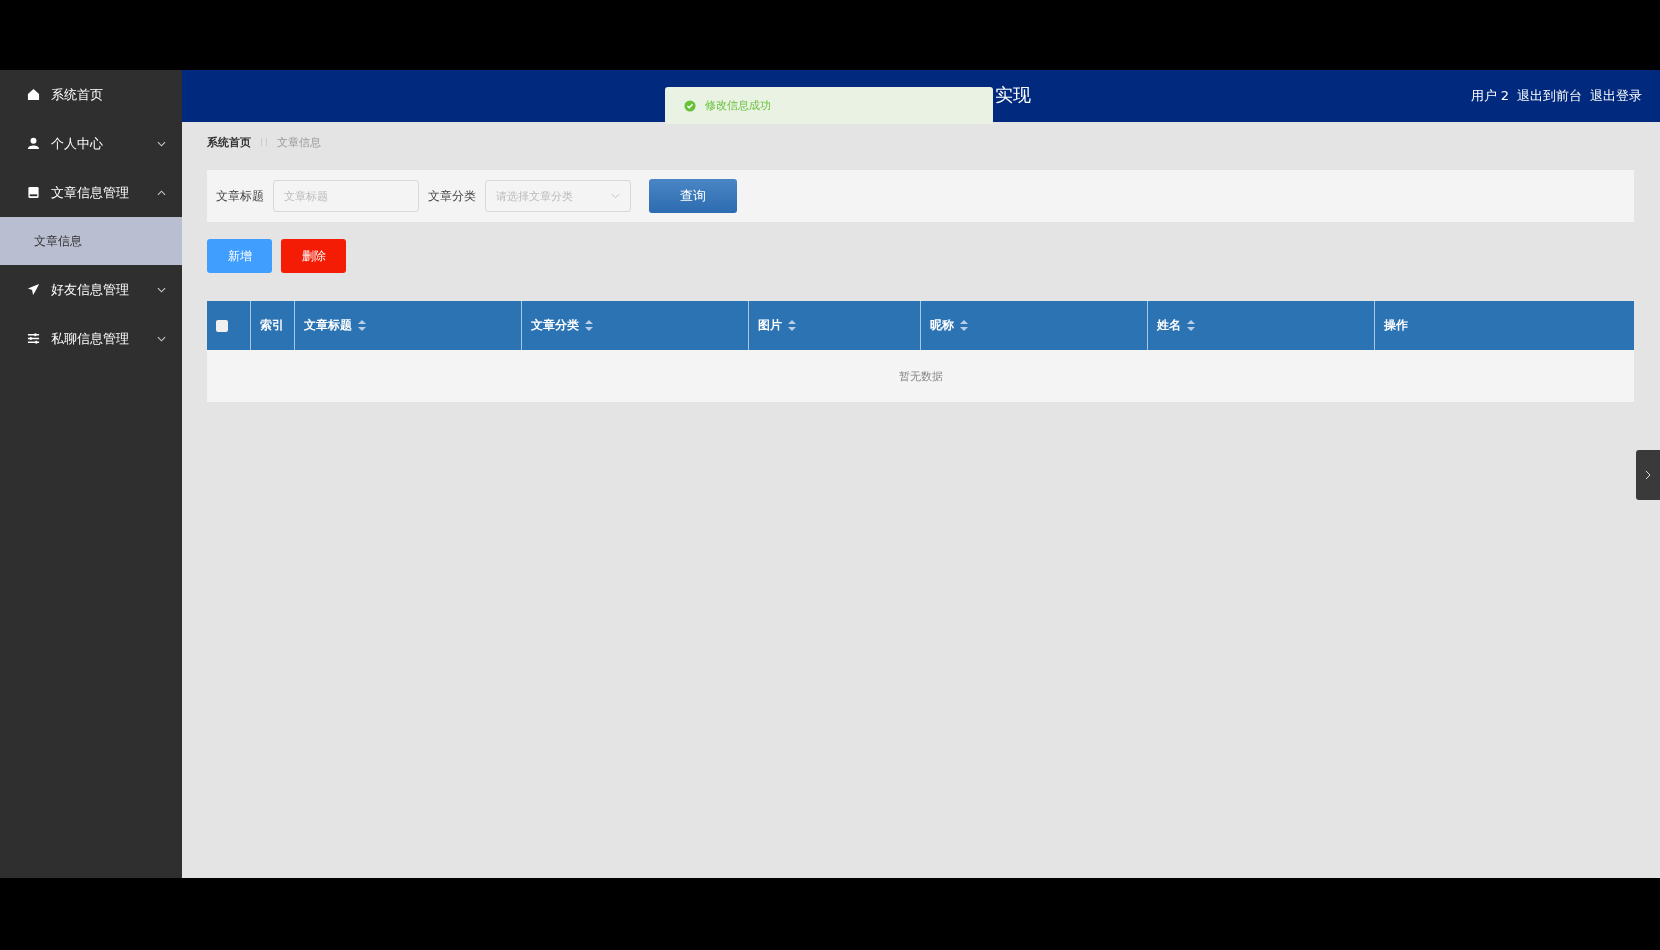 This screenshot has height=950, width=1660. Describe the element at coordinates (452, 196) in the screenshot. I see `field-label: 文章分类` at that location.